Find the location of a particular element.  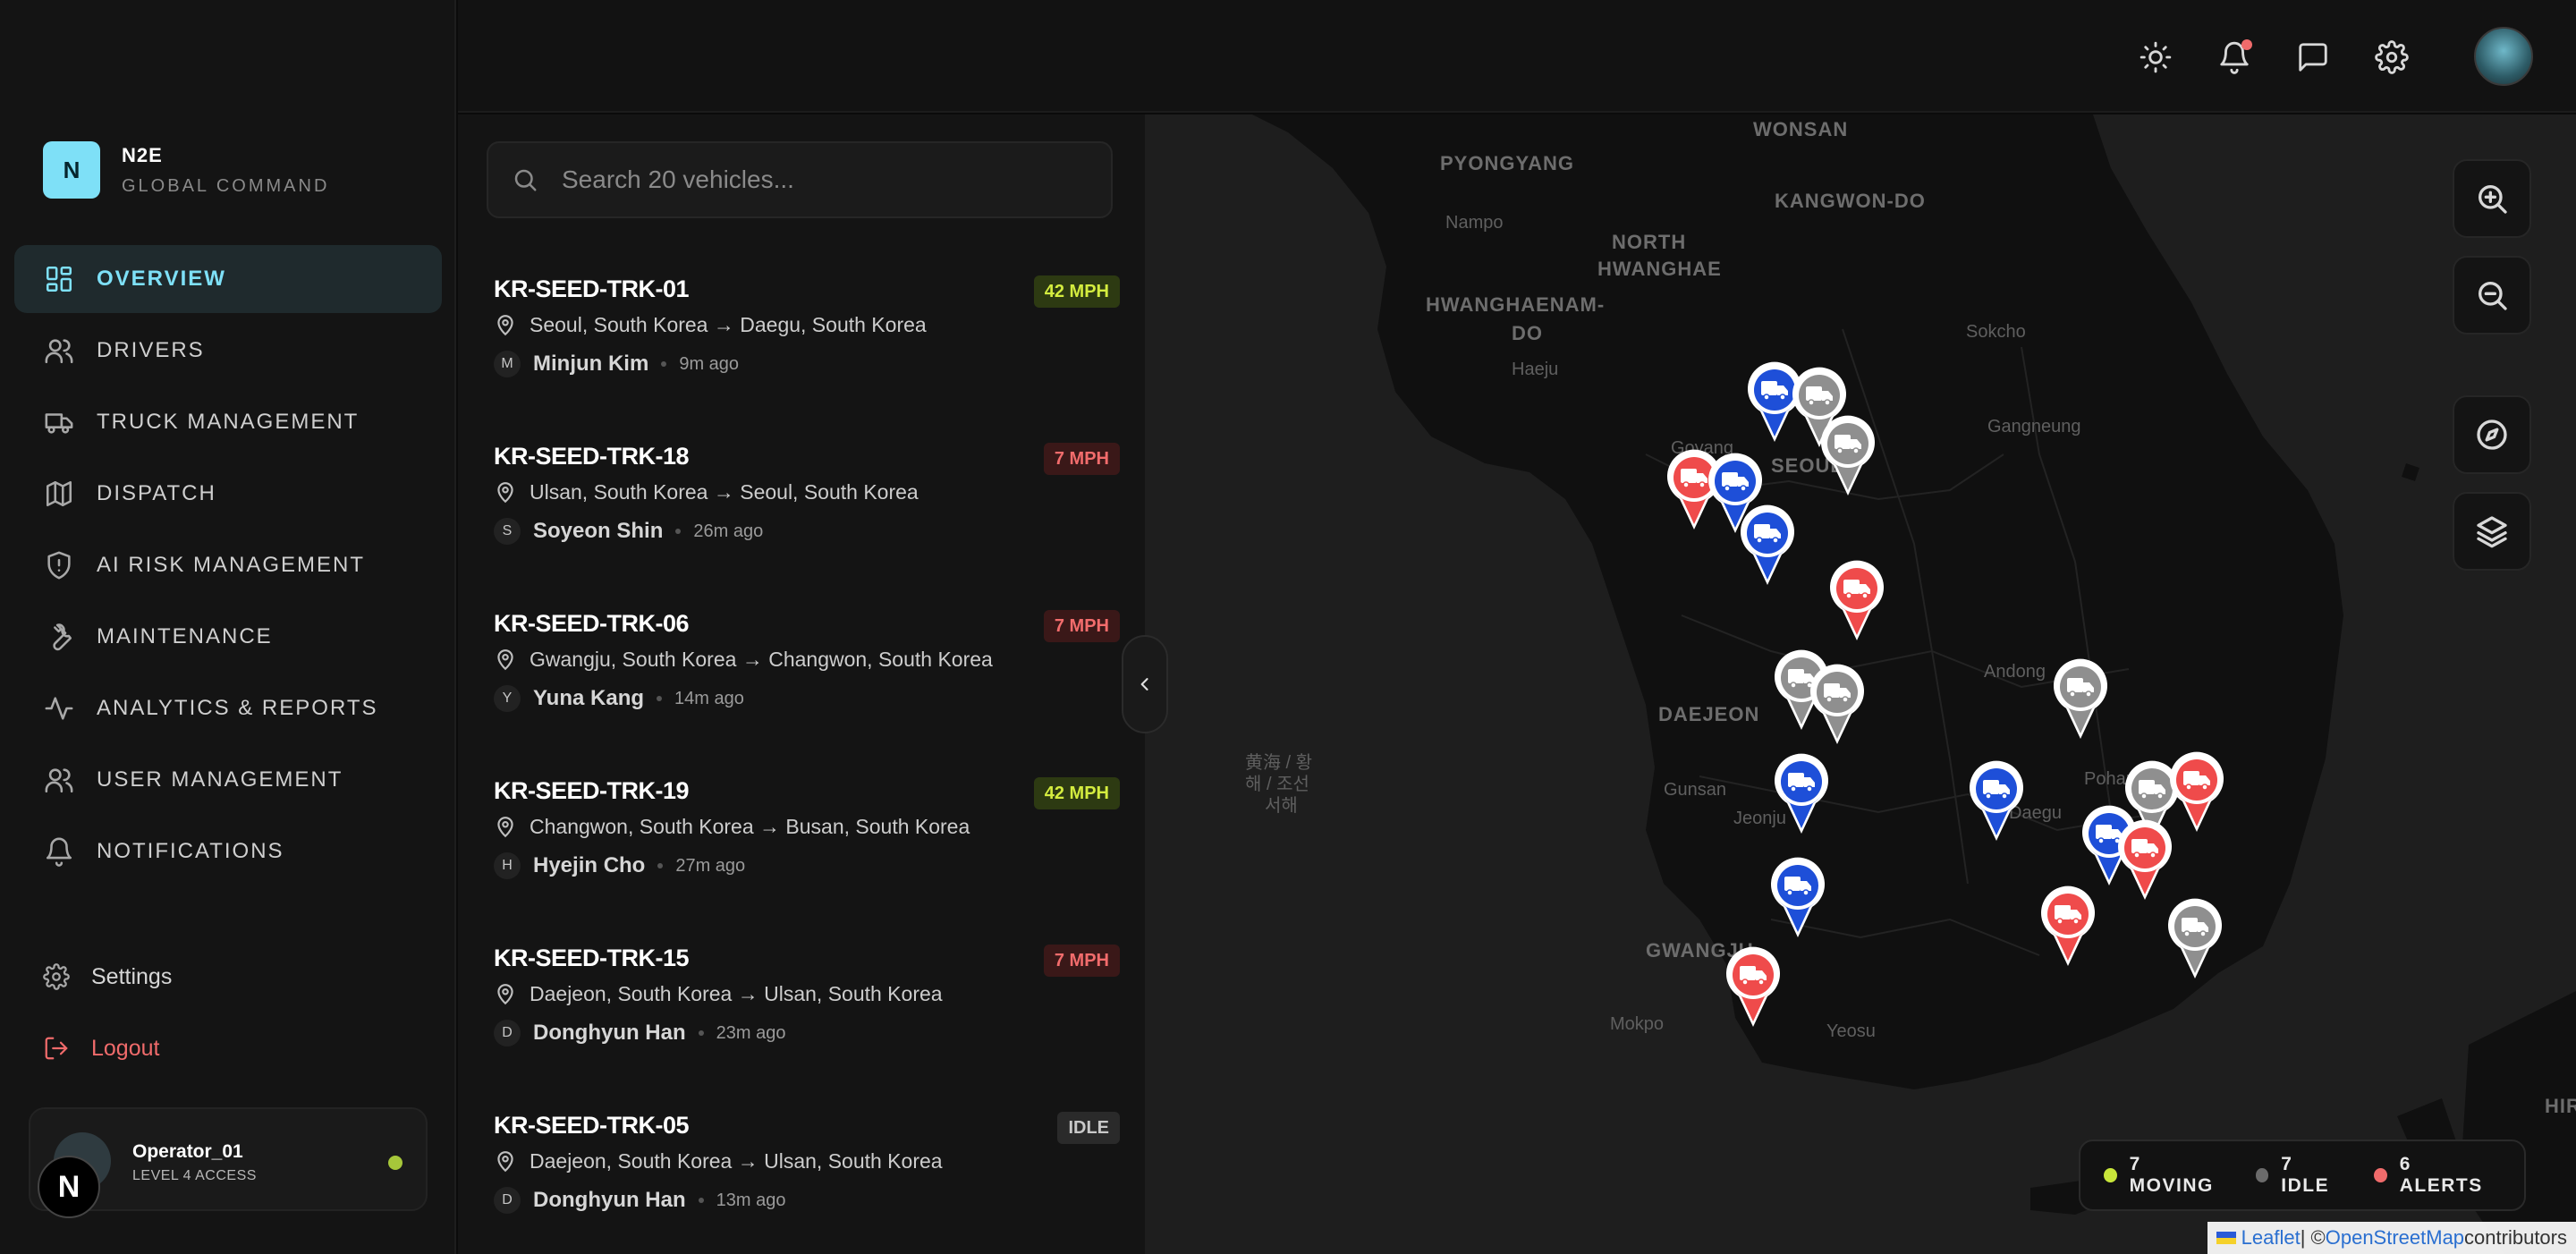

sidebar-item-label: USER MANAGEMENT is located at coordinates (220, 779).